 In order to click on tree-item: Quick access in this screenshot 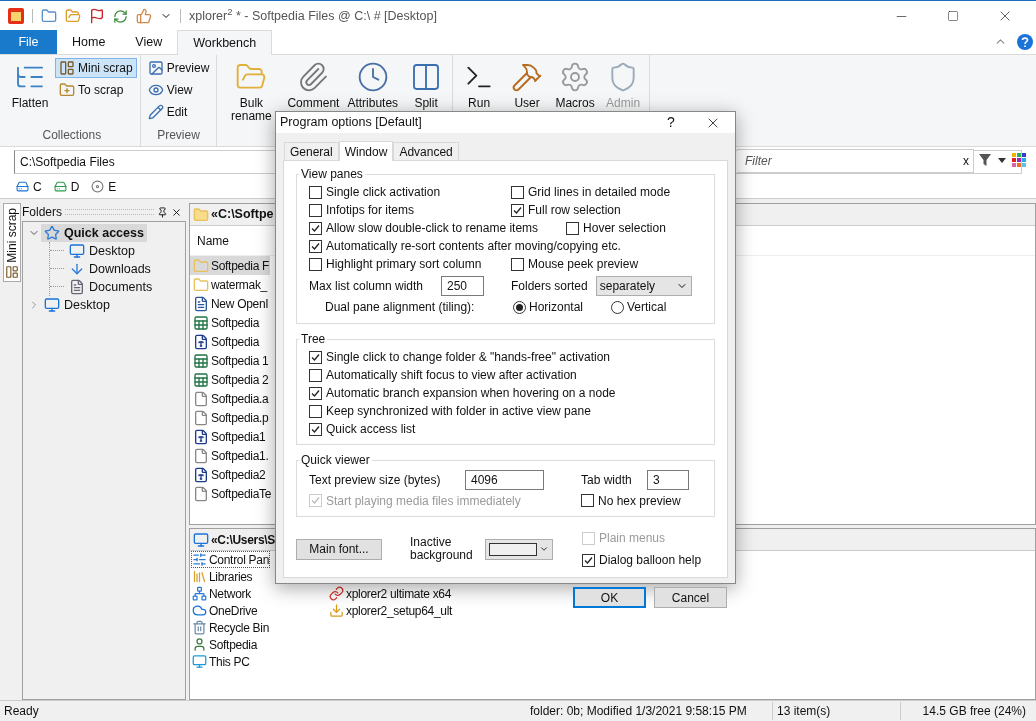, I will do `click(94, 233)`.